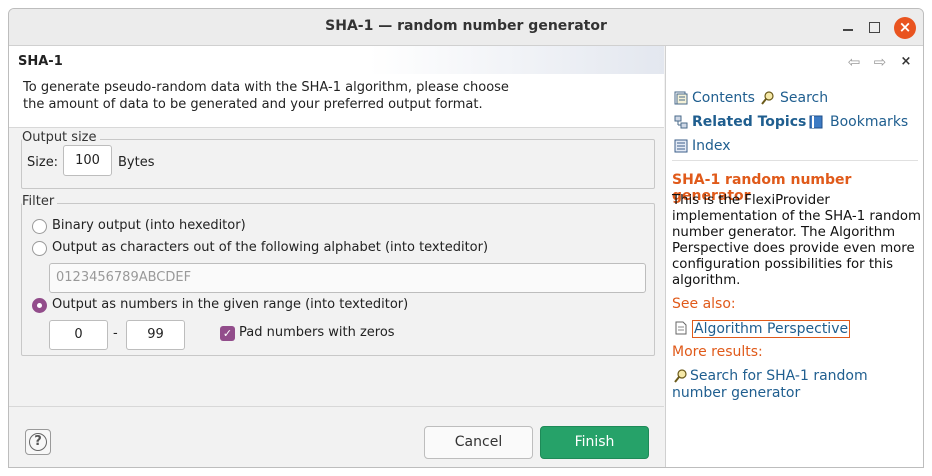  I want to click on range-to-input: 99, so click(155, 335).